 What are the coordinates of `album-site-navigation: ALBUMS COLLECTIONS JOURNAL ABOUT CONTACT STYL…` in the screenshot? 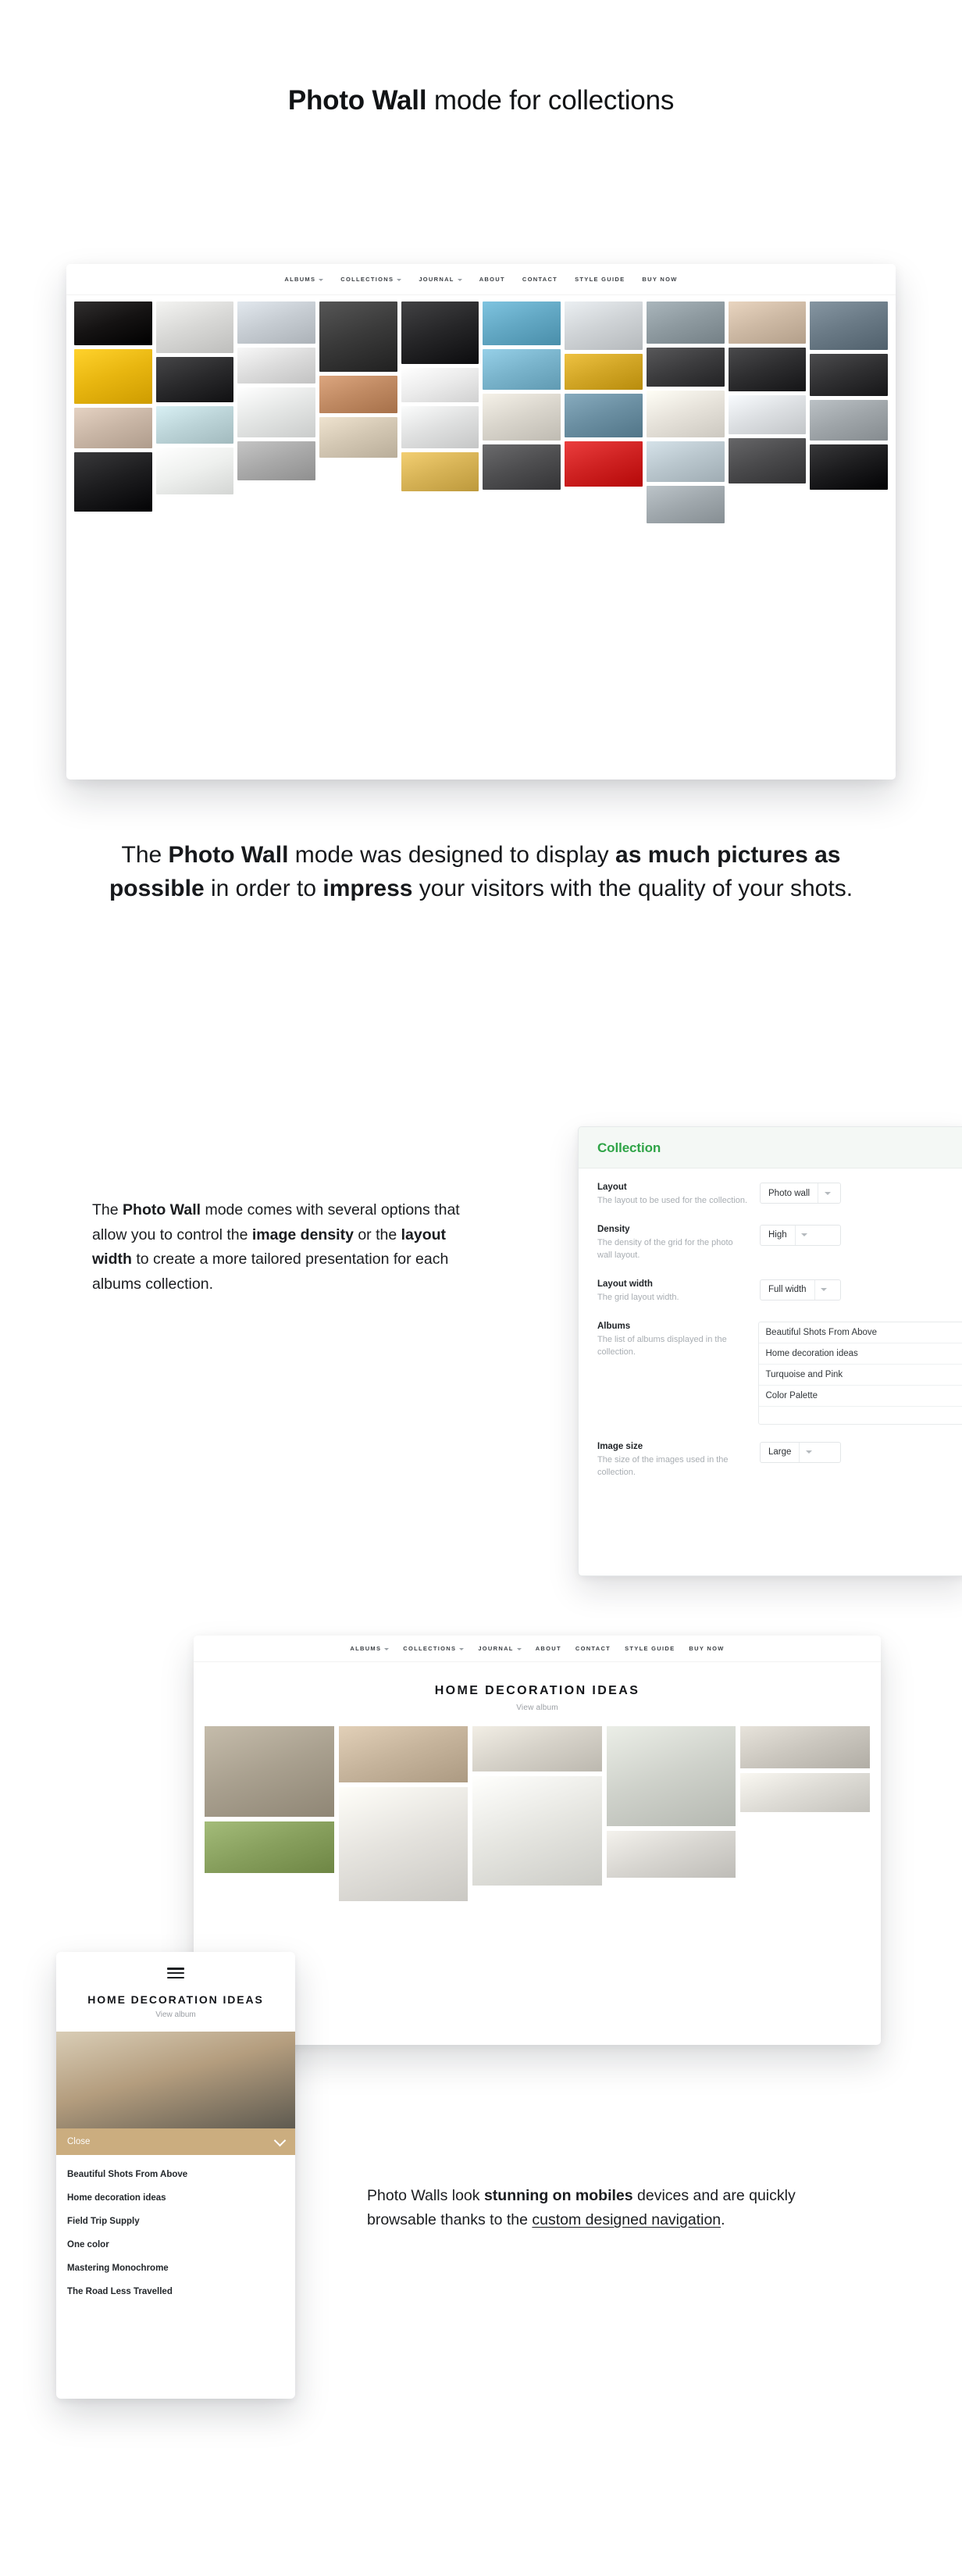 It's located at (537, 1649).